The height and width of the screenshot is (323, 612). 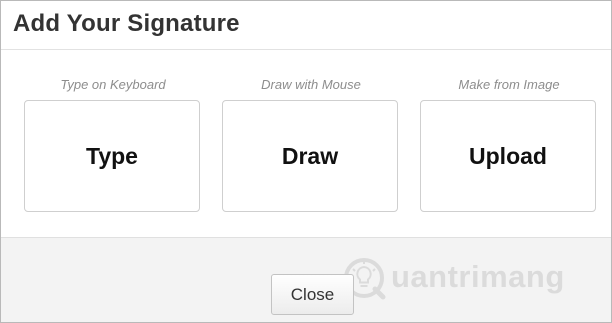 I want to click on option-caption: Type on Keyboard, so click(x=113, y=84).